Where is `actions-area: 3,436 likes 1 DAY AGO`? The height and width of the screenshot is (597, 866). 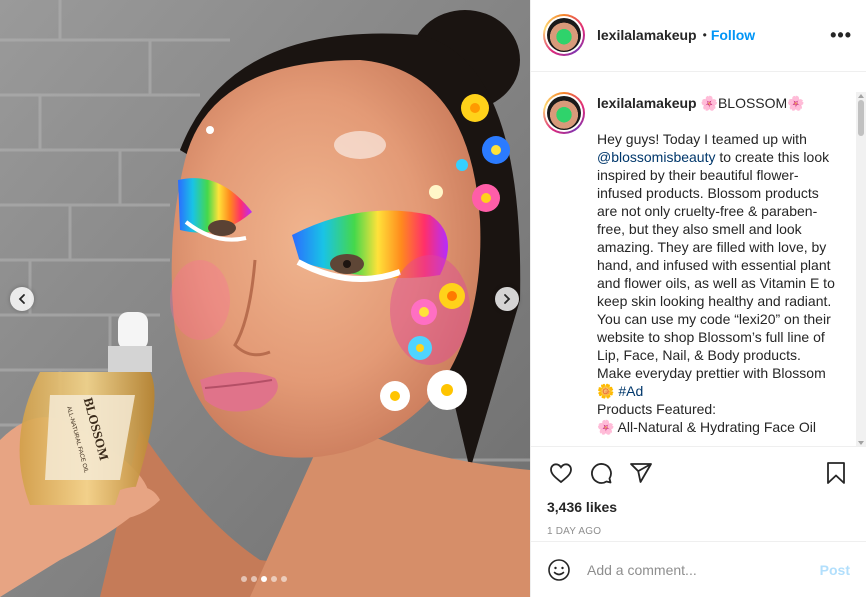 actions-area: 3,436 likes 1 DAY AGO is located at coordinates (698, 493).